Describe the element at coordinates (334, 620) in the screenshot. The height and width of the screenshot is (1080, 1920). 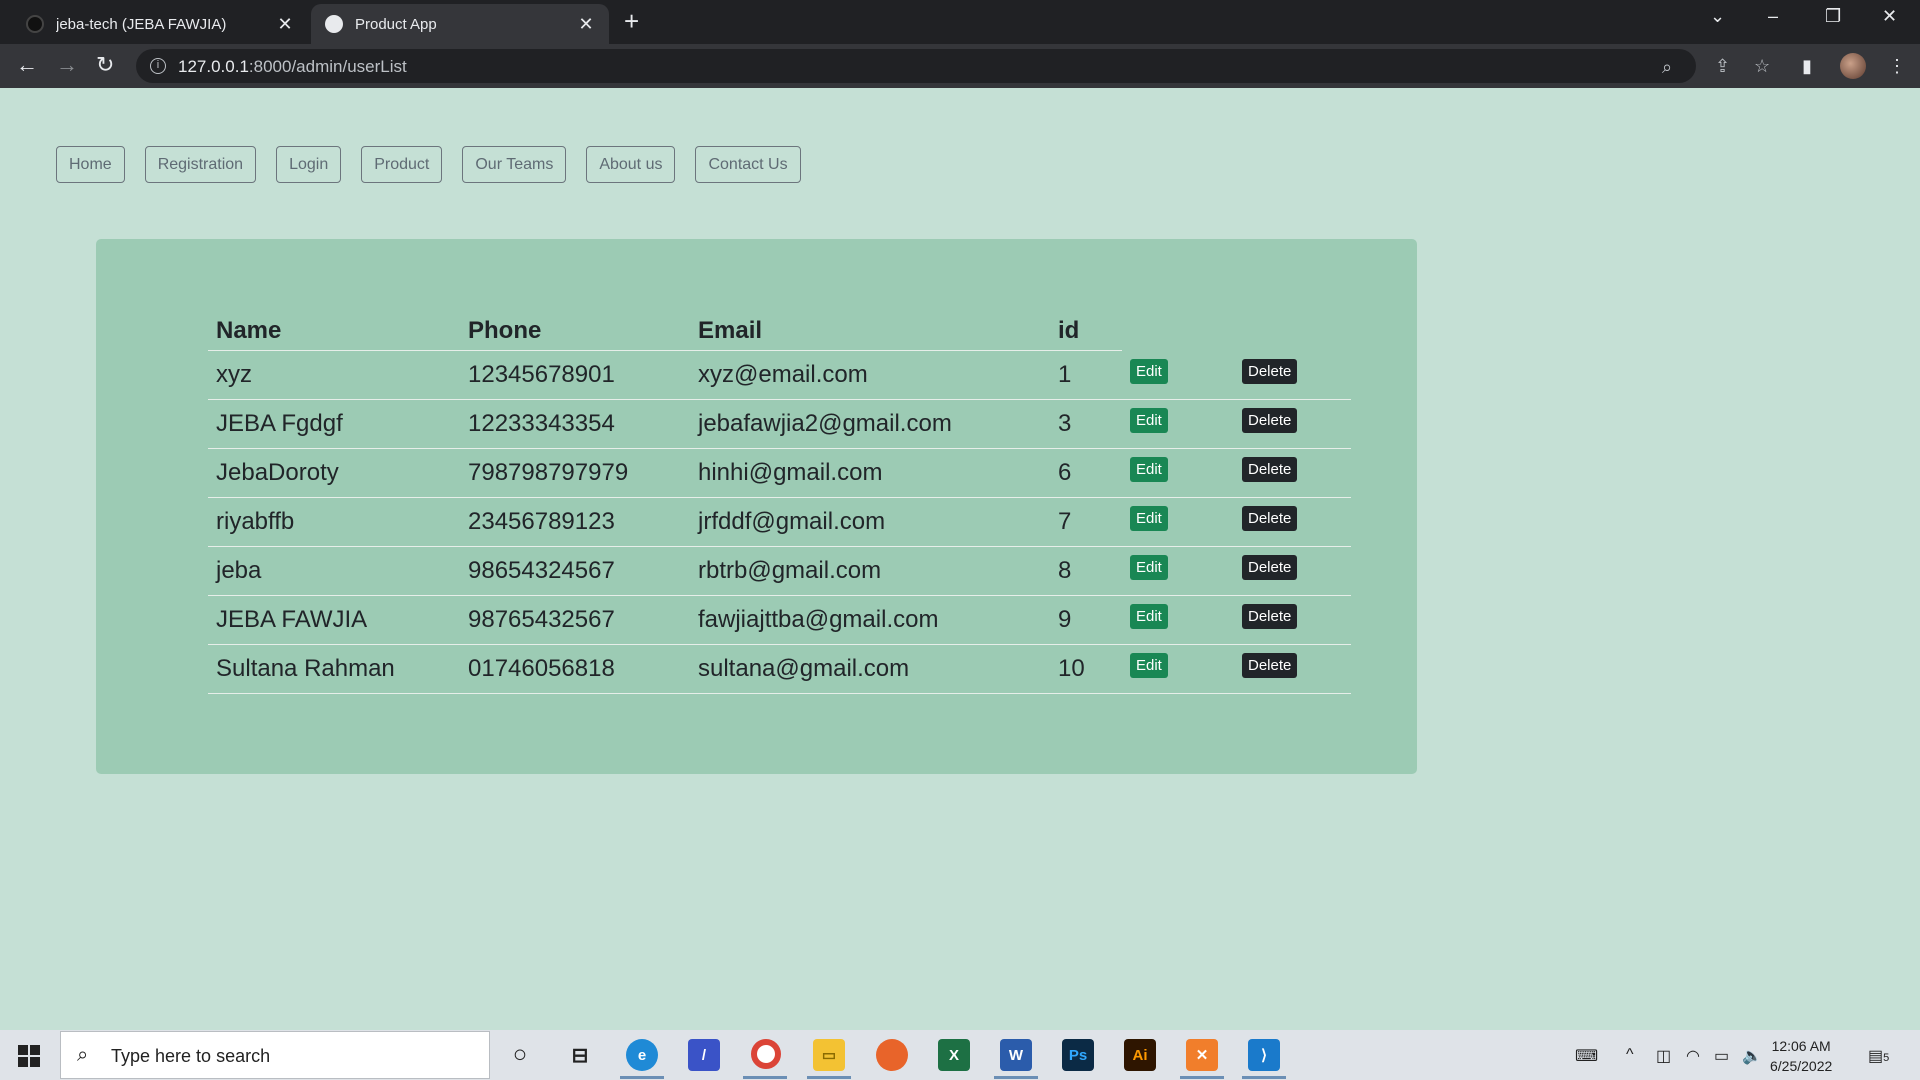
I see `cell-name: JEBA FAWJIA` at that location.